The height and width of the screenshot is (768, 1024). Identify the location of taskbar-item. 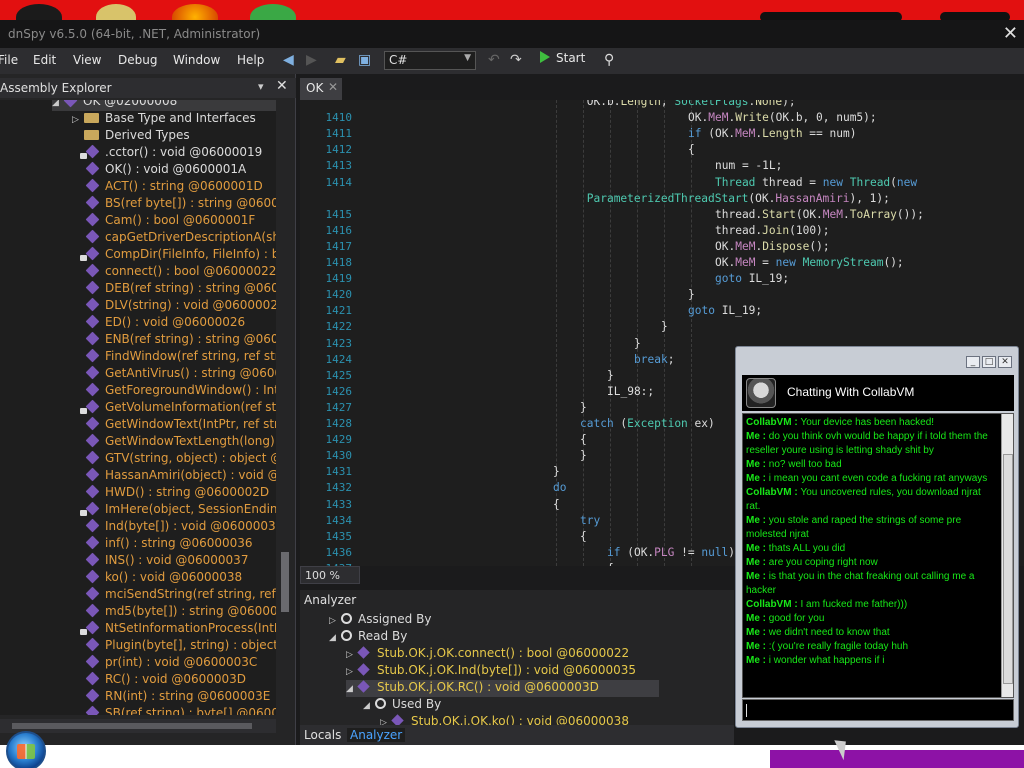
(897, 759).